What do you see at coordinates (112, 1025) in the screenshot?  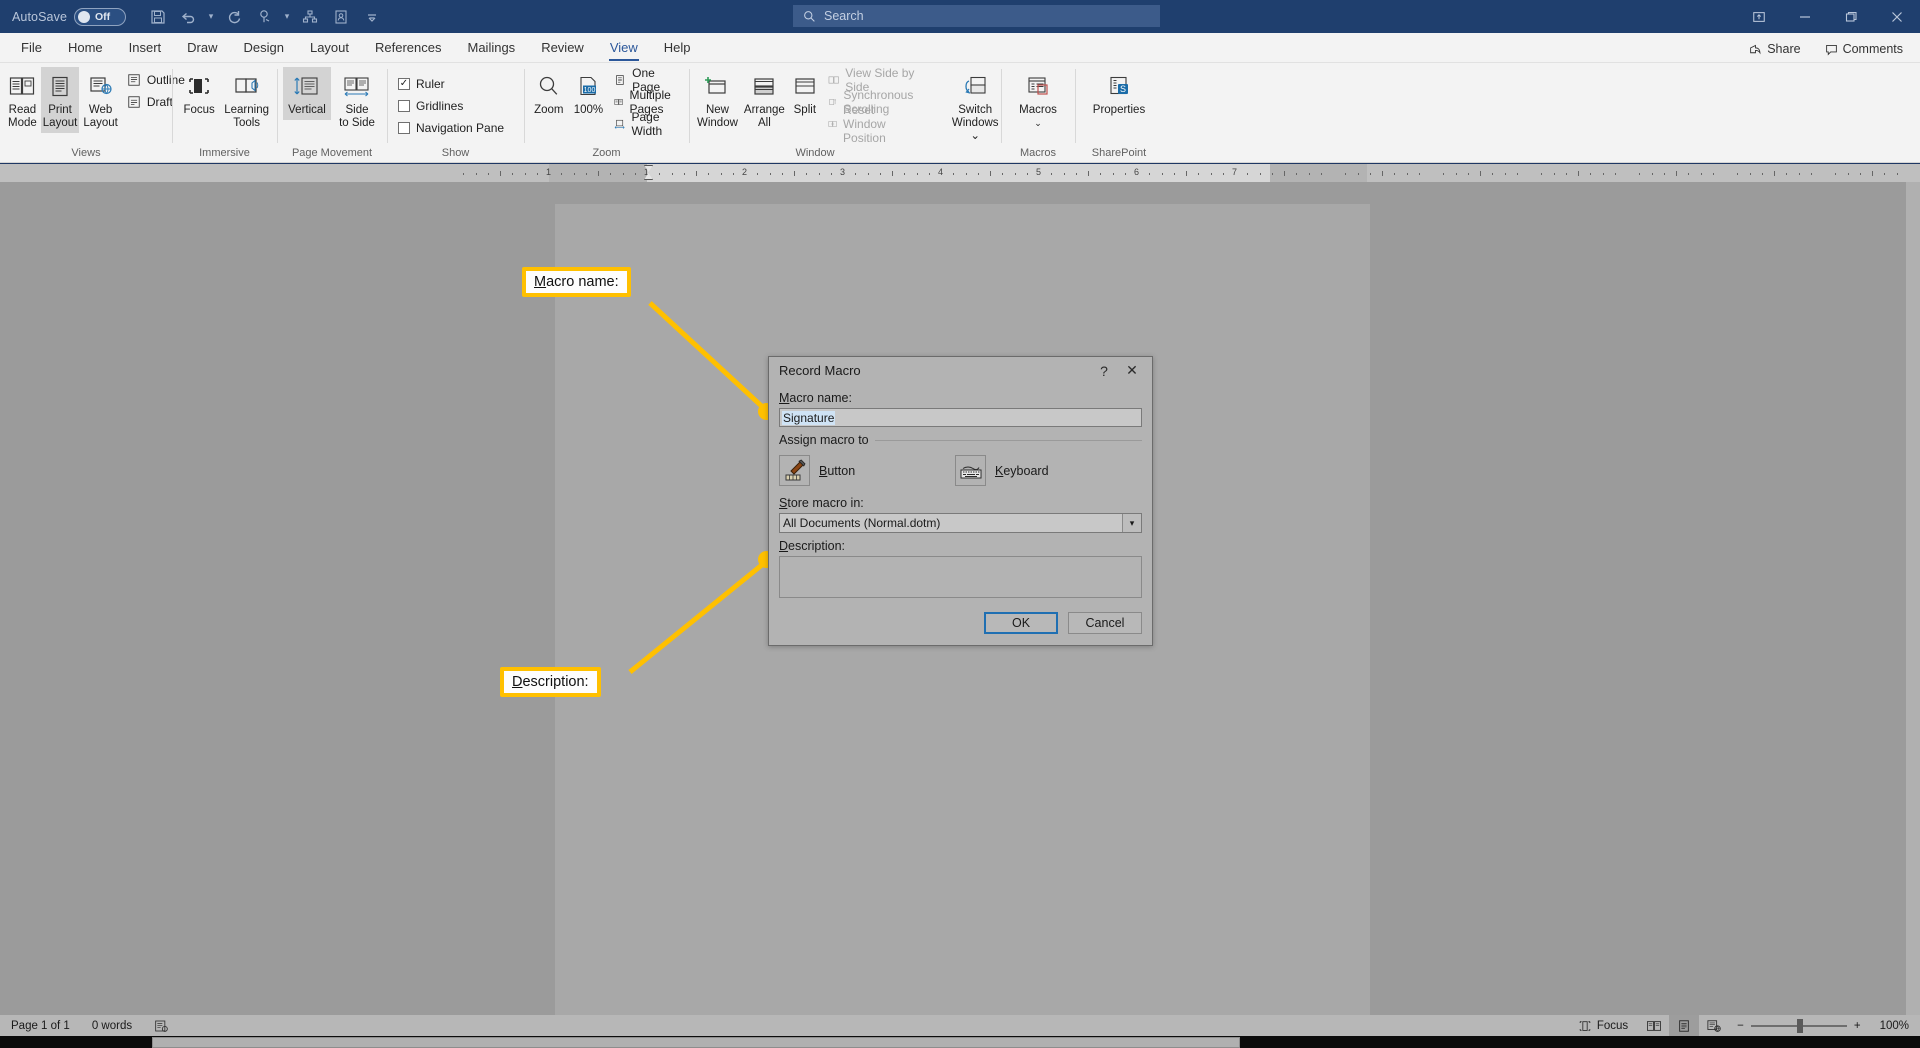 I see `word-count: 0 words` at bounding box center [112, 1025].